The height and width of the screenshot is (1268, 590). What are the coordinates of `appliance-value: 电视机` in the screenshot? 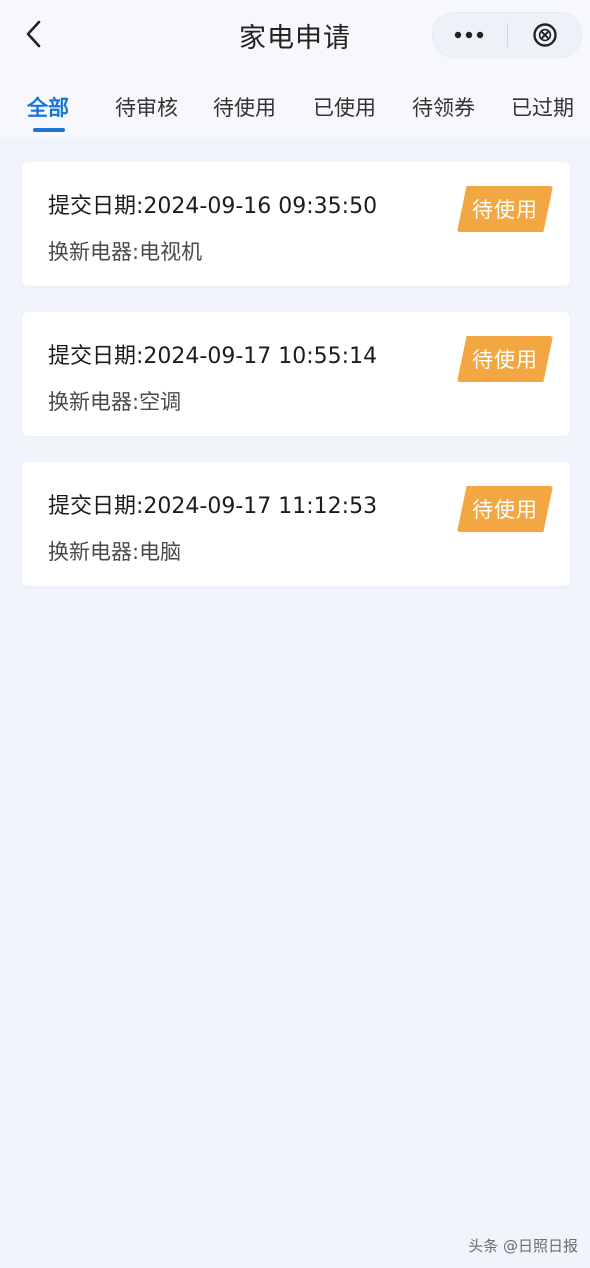 It's located at (171, 252).